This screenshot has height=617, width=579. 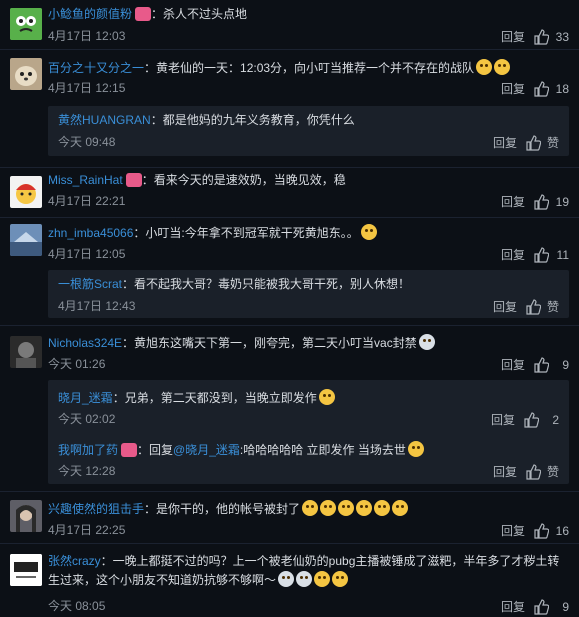 I want to click on reply-text-cont: :哈哈哈哈哈 立即发作 当场去世, so click(x=322, y=450).